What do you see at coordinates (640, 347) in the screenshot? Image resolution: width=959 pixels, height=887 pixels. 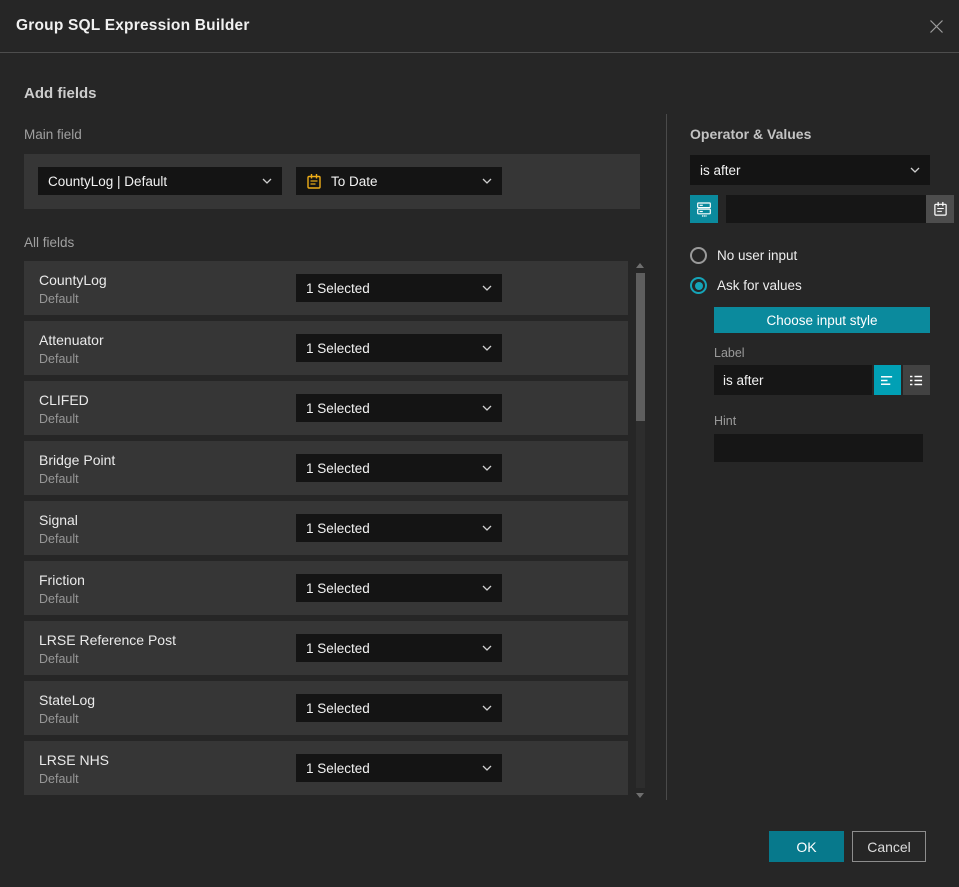 I see `scrollbar-thumb` at bounding box center [640, 347].